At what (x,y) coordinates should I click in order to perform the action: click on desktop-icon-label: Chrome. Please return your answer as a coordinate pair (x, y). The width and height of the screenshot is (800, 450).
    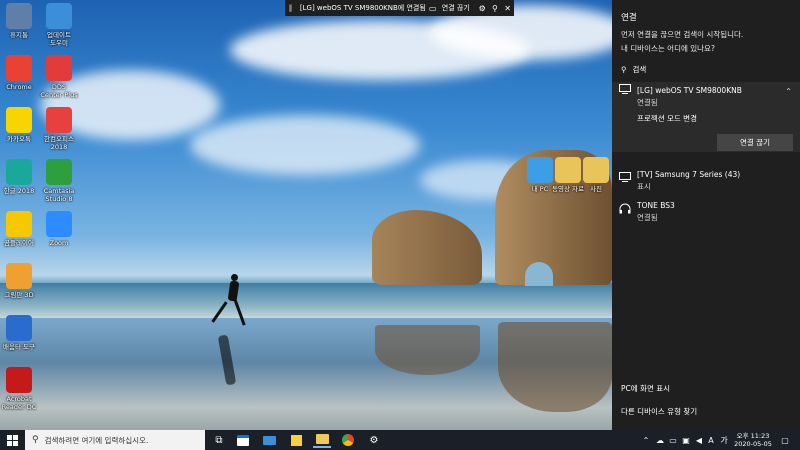
    Looking at the image, I should click on (19, 87).